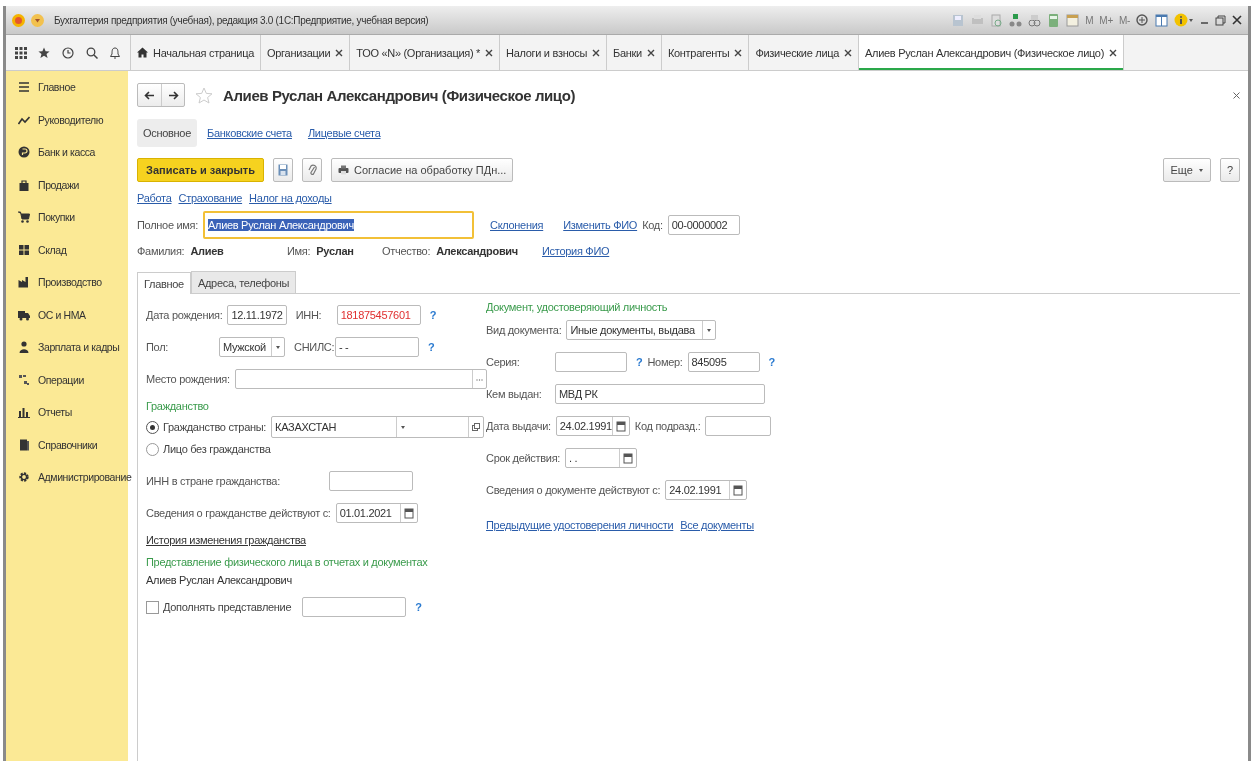 The height and width of the screenshot is (761, 1253). I want to click on restore-icon, so click(1220, 20).